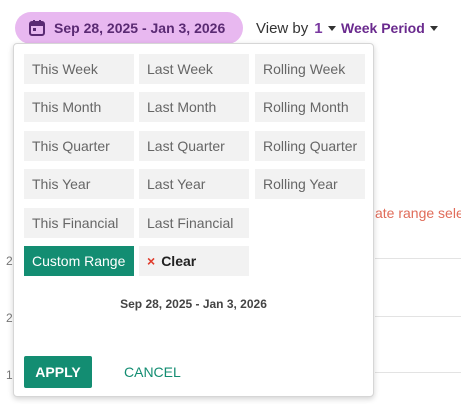 The width and height of the screenshot is (461, 404). Describe the element at coordinates (9, 375) in the screenshot. I see `background-row-number: 1` at that location.